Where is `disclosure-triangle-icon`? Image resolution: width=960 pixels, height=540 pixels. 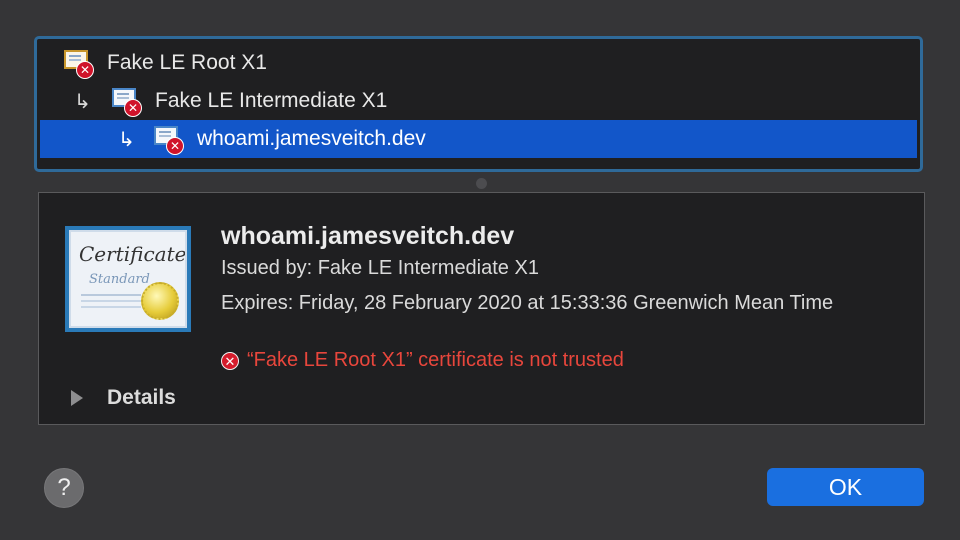 disclosure-triangle-icon is located at coordinates (77, 398).